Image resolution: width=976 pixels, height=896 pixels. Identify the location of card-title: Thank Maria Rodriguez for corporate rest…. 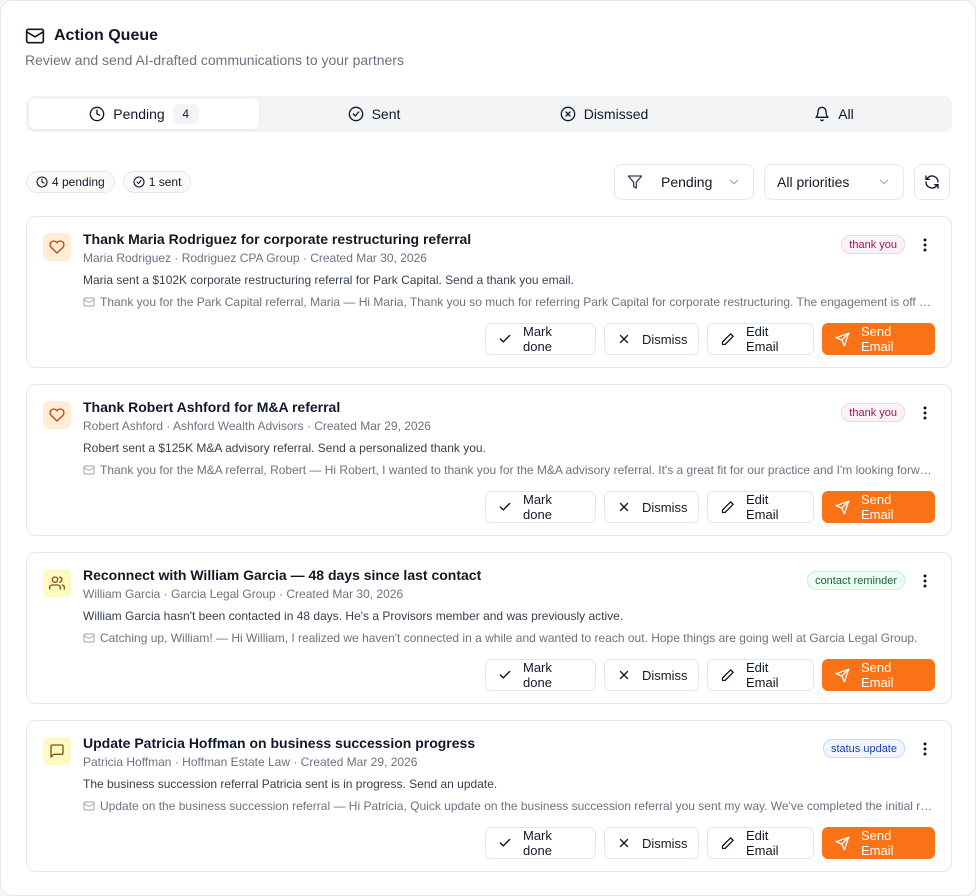
(277, 239).